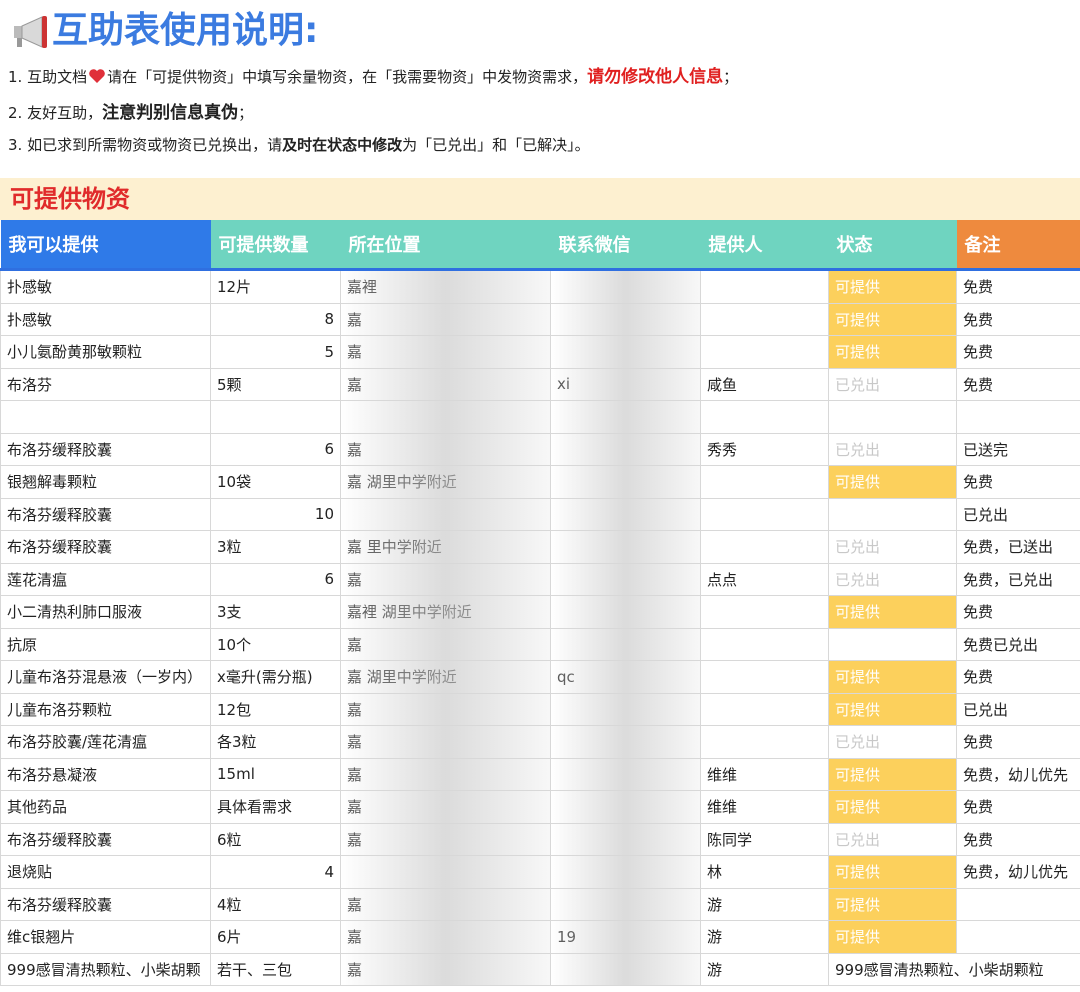 The image size is (1080, 992). What do you see at coordinates (275, 384) in the screenshot?
I see `cell-quantity: 5颗` at bounding box center [275, 384].